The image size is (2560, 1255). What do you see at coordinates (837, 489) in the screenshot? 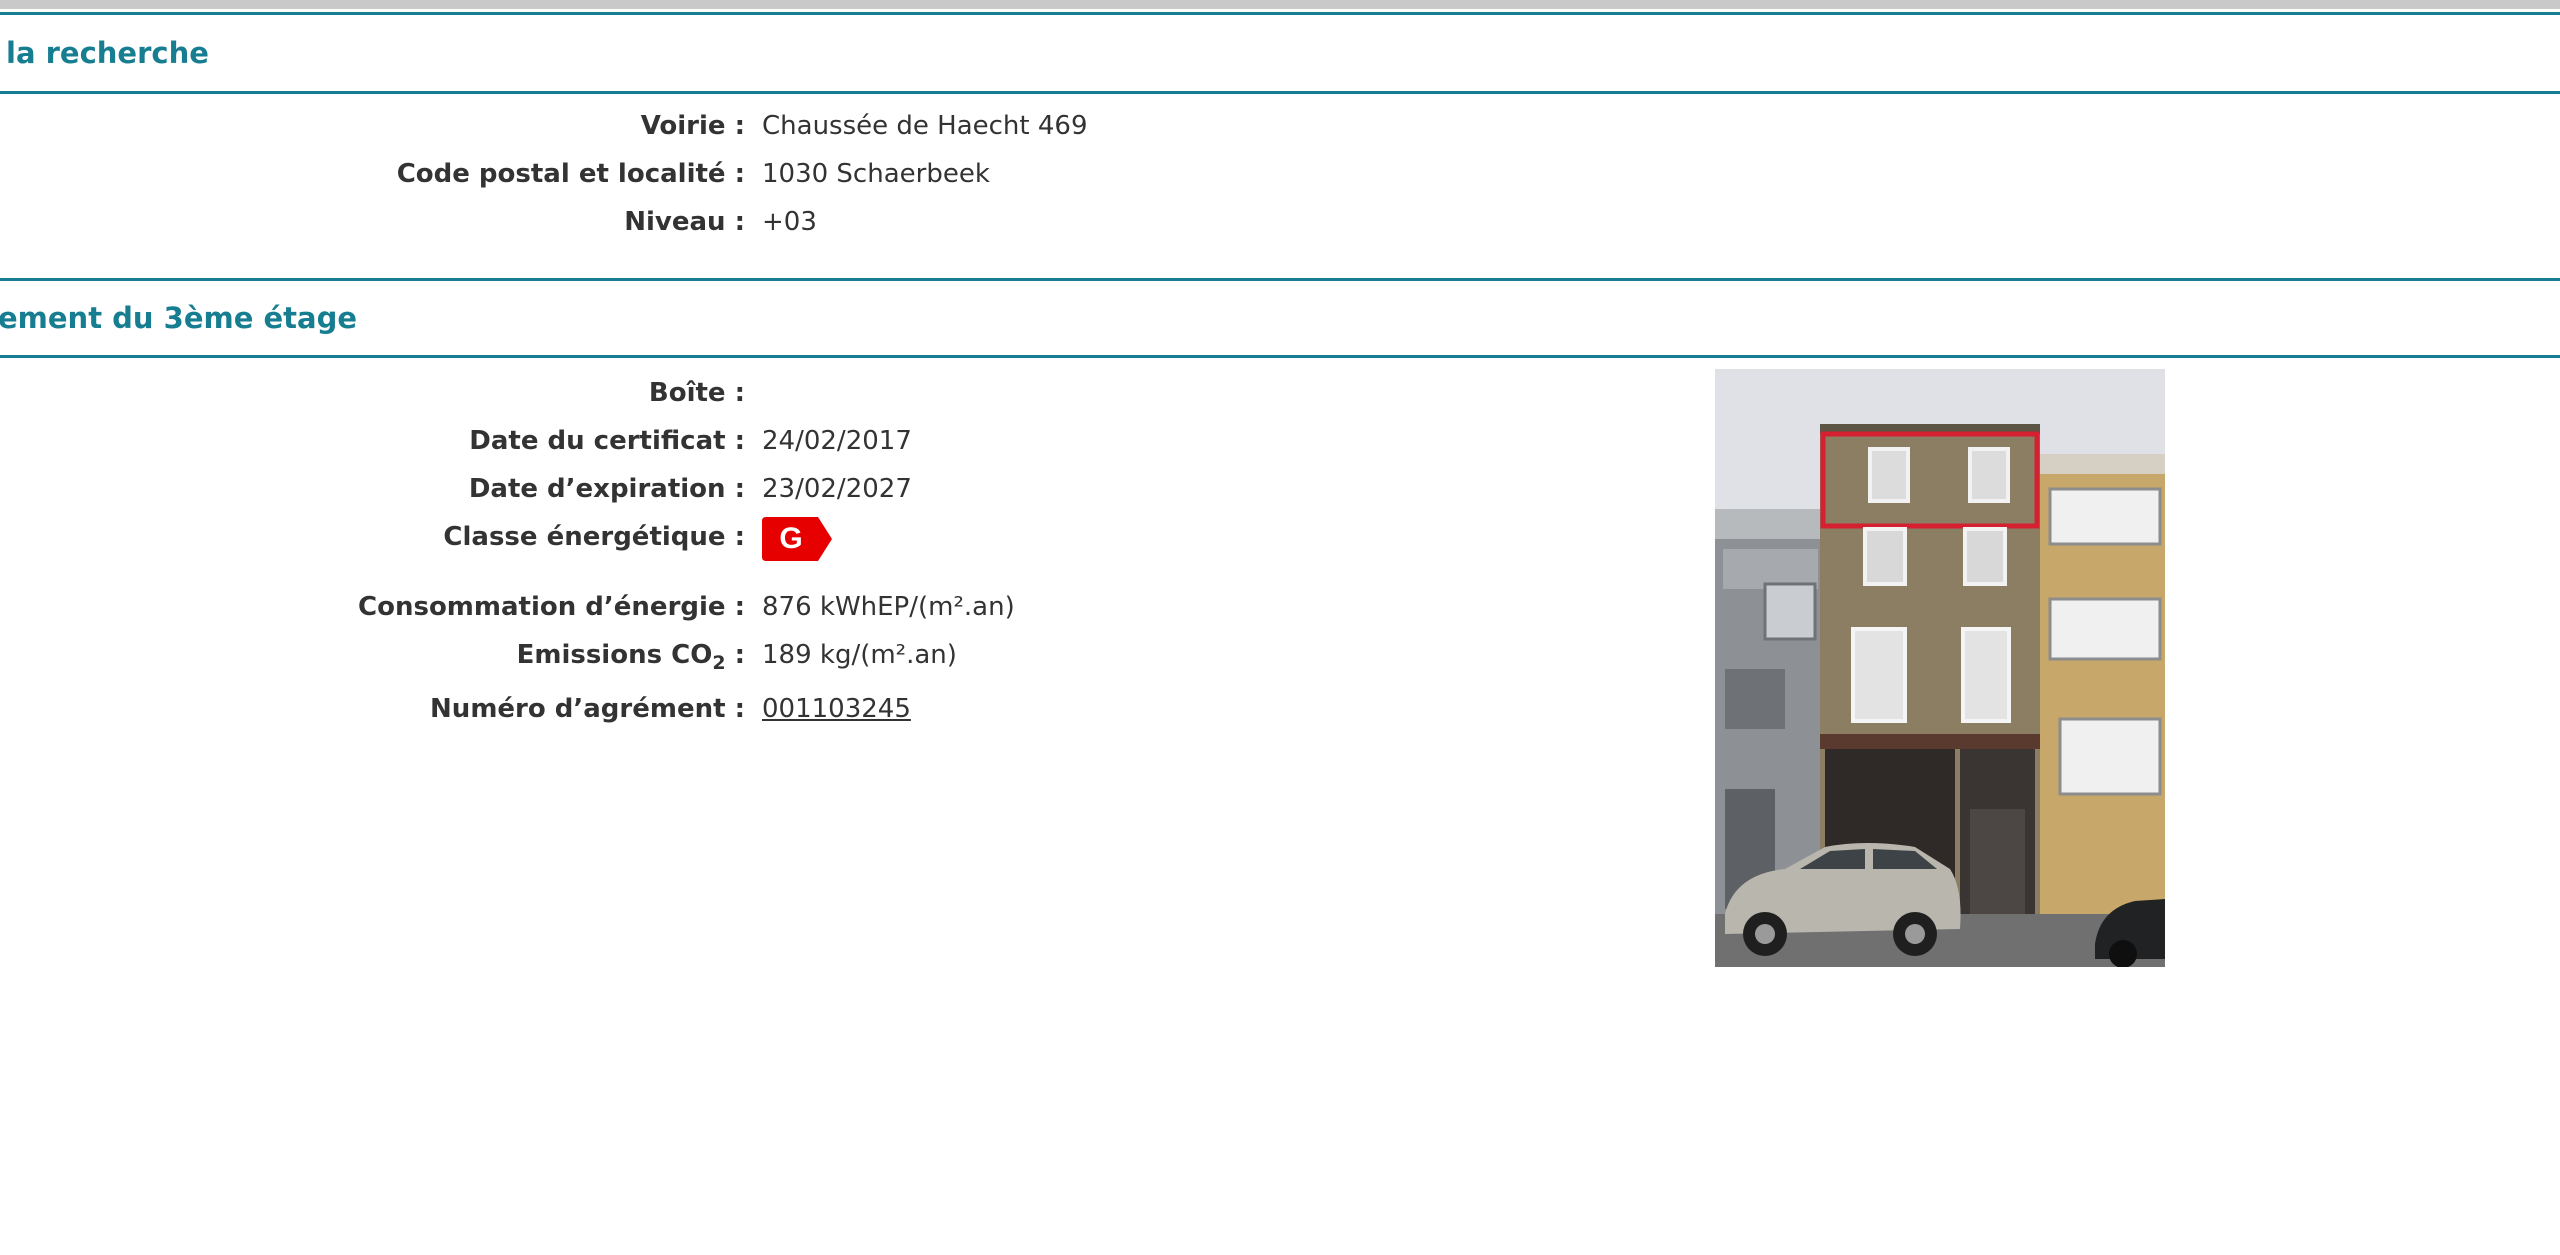
I see `date-expiration-value: 23/02/2027` at bounding box center [837, 489].